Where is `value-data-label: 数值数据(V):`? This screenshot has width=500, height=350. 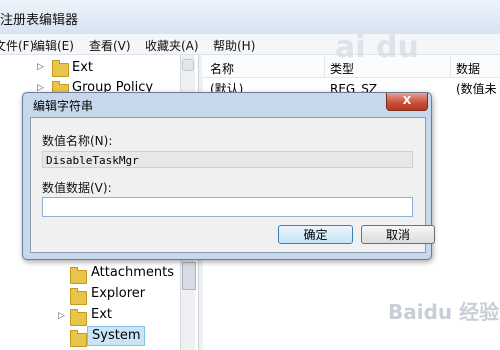 value-data-label: 数值数据(V): is located at coordinates (77, 188).